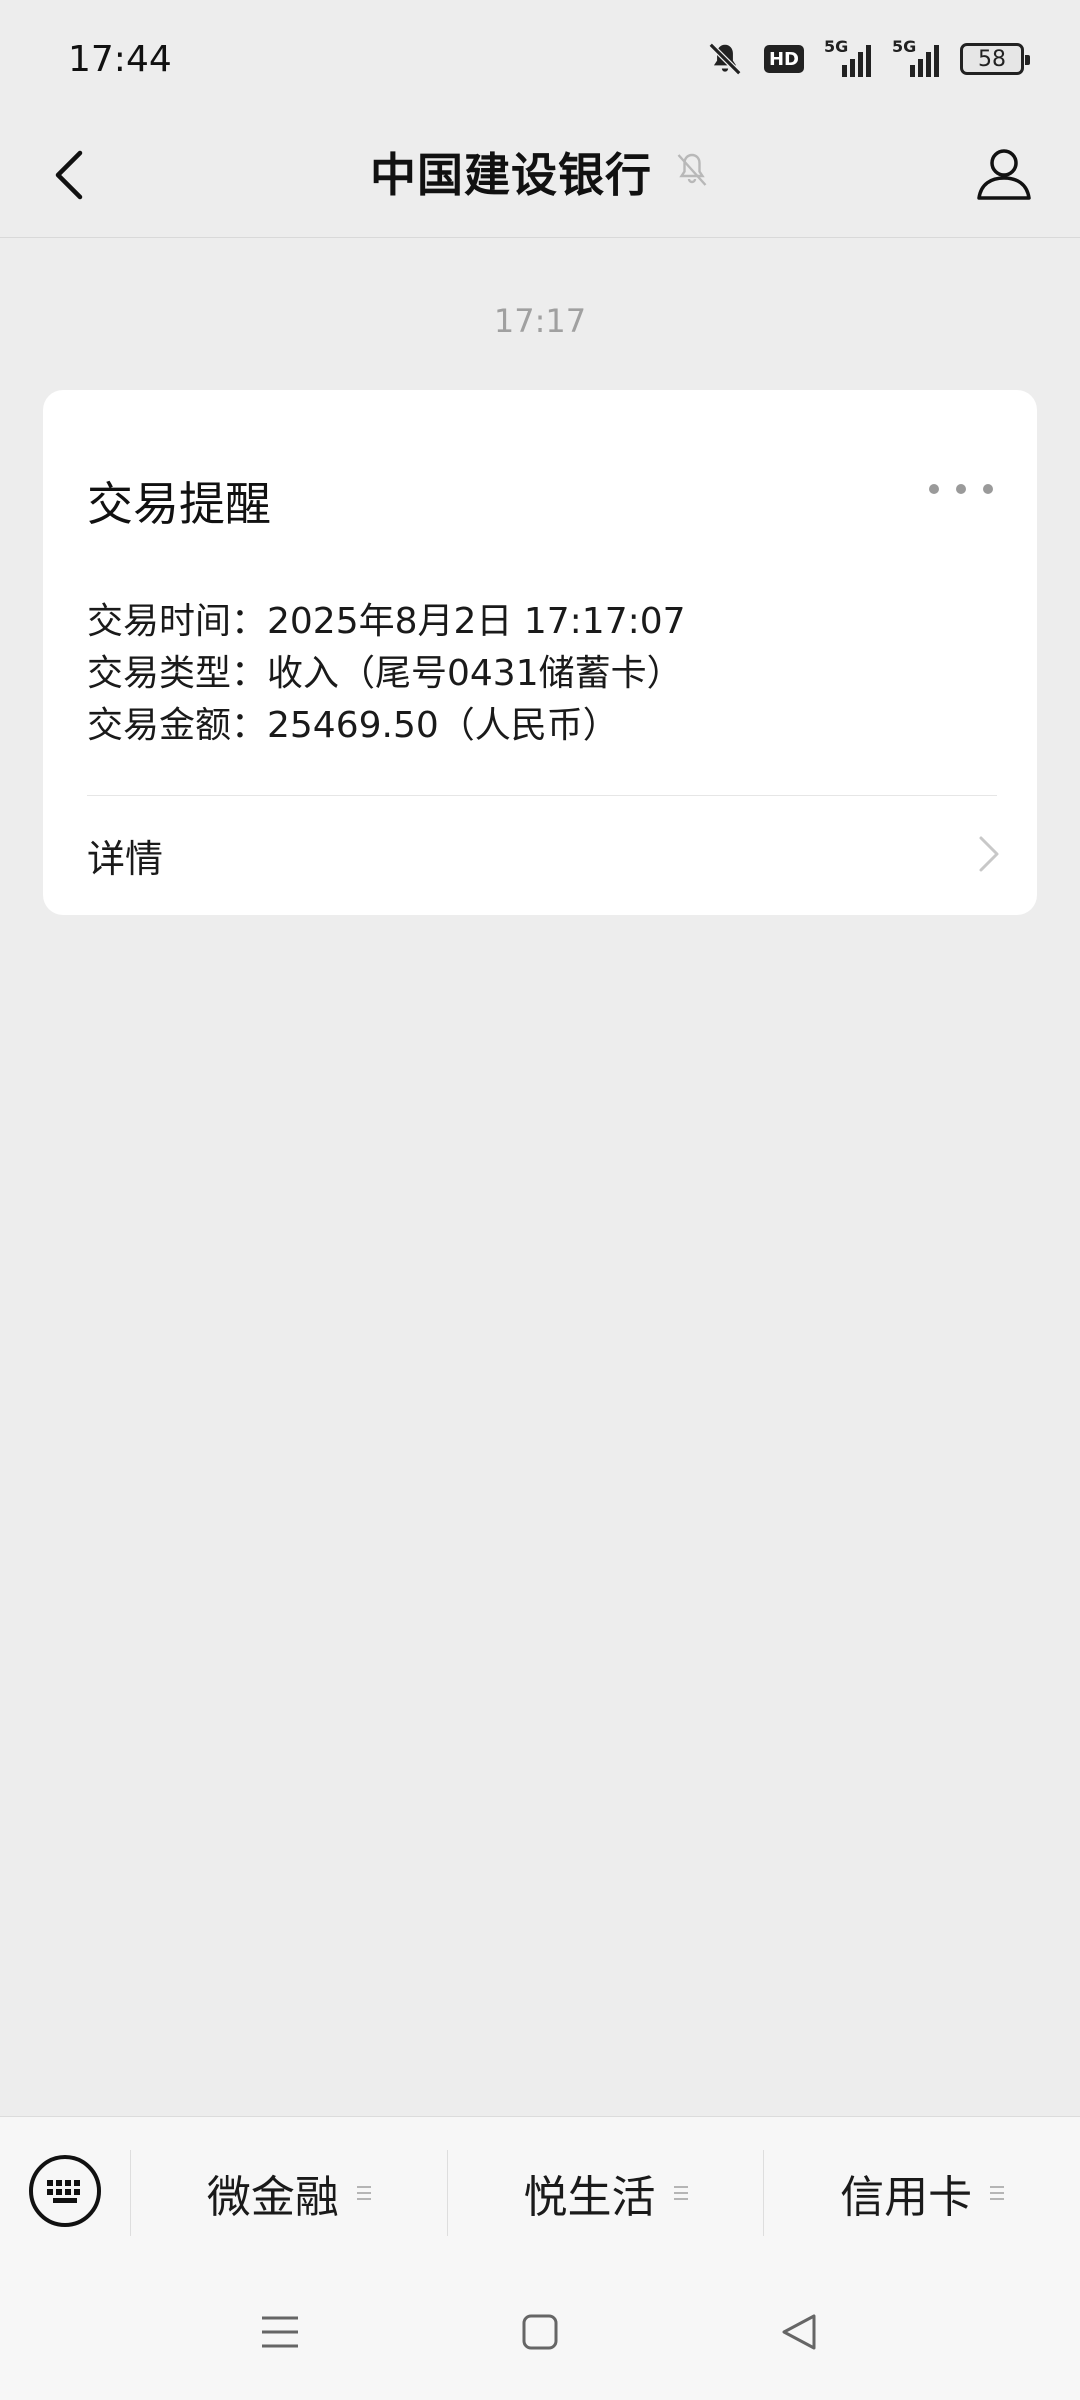  I want to click on menu-item-life: 悦生活, so click(606, 2193).